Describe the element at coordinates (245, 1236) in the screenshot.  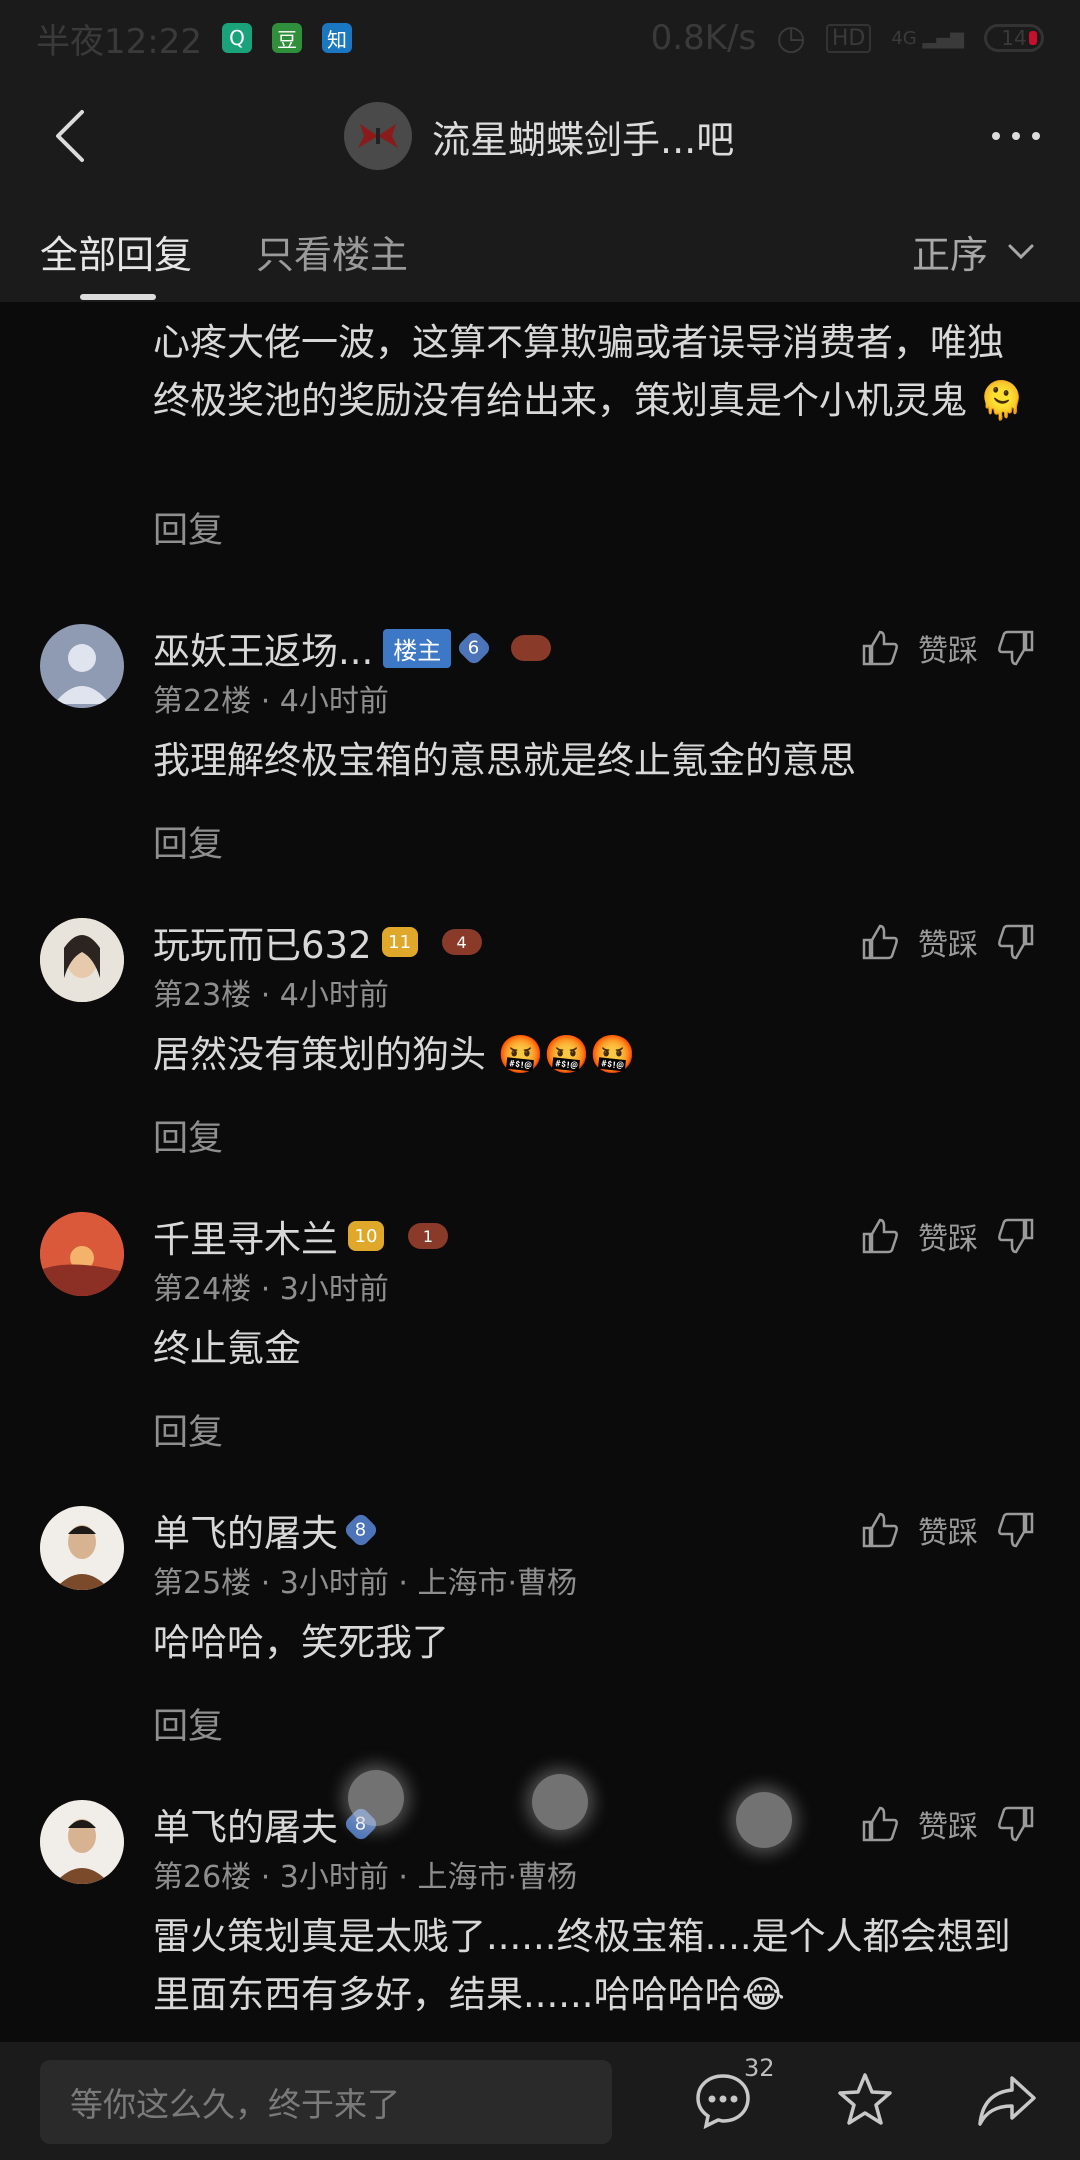
I see `username: 千里寻木兰` at that location.